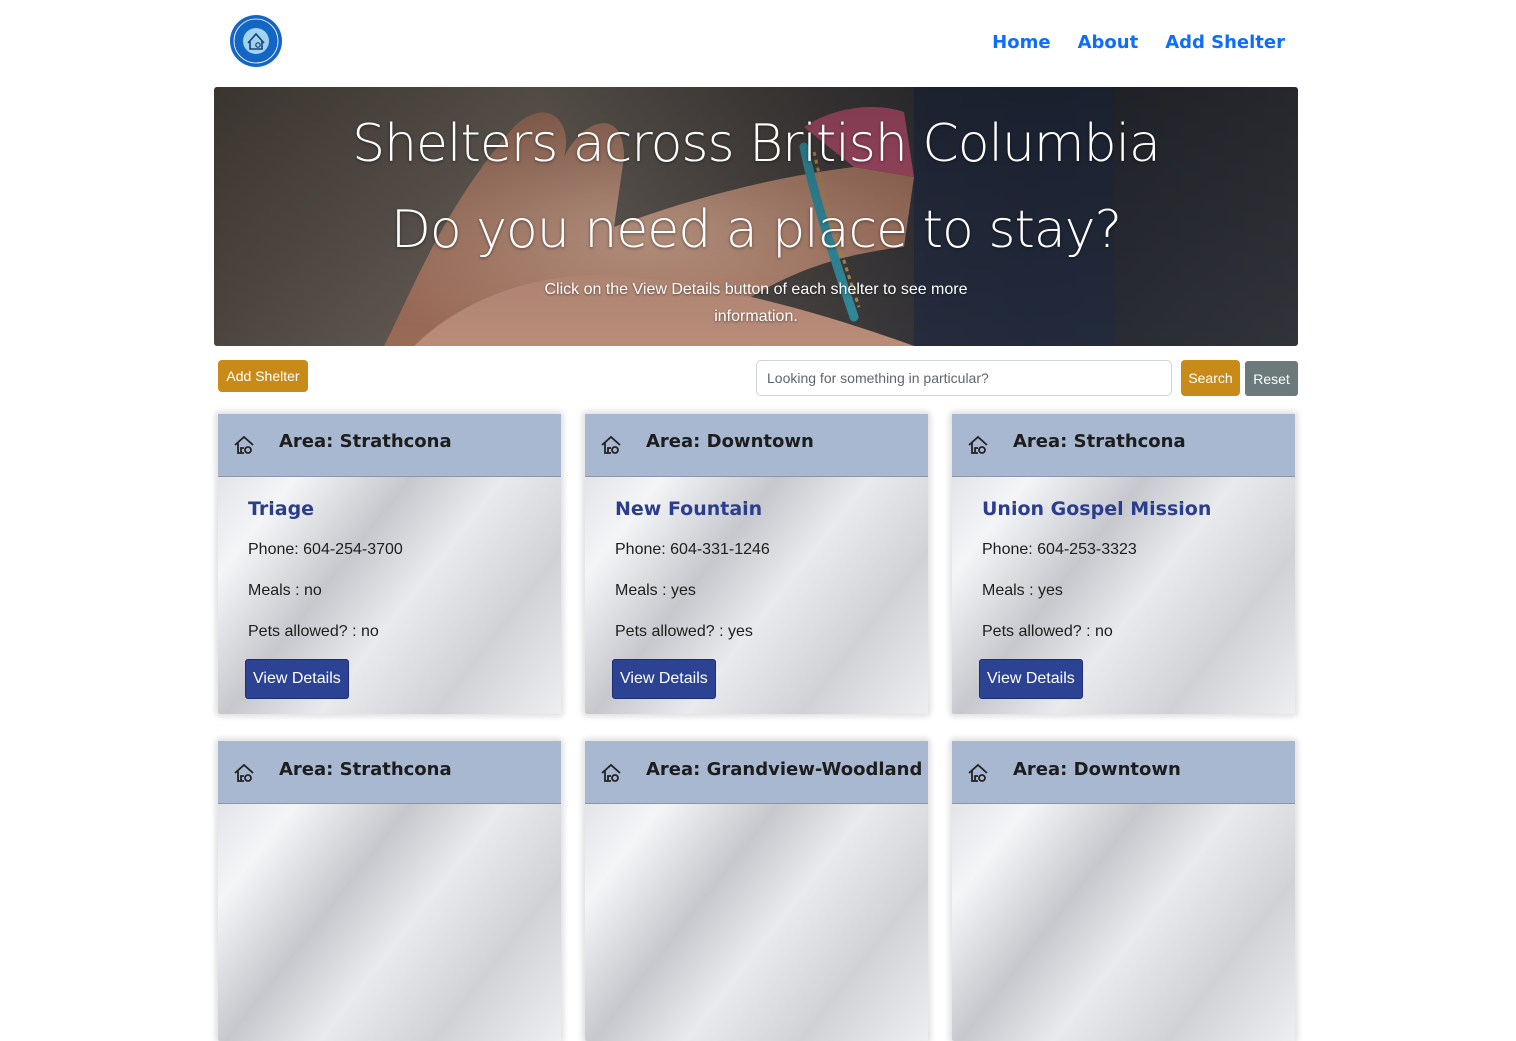  Describe the element at coordinates (684, 631) in the screenshot. I see `shelter-pets: Pets allowed? : yes` at that location.